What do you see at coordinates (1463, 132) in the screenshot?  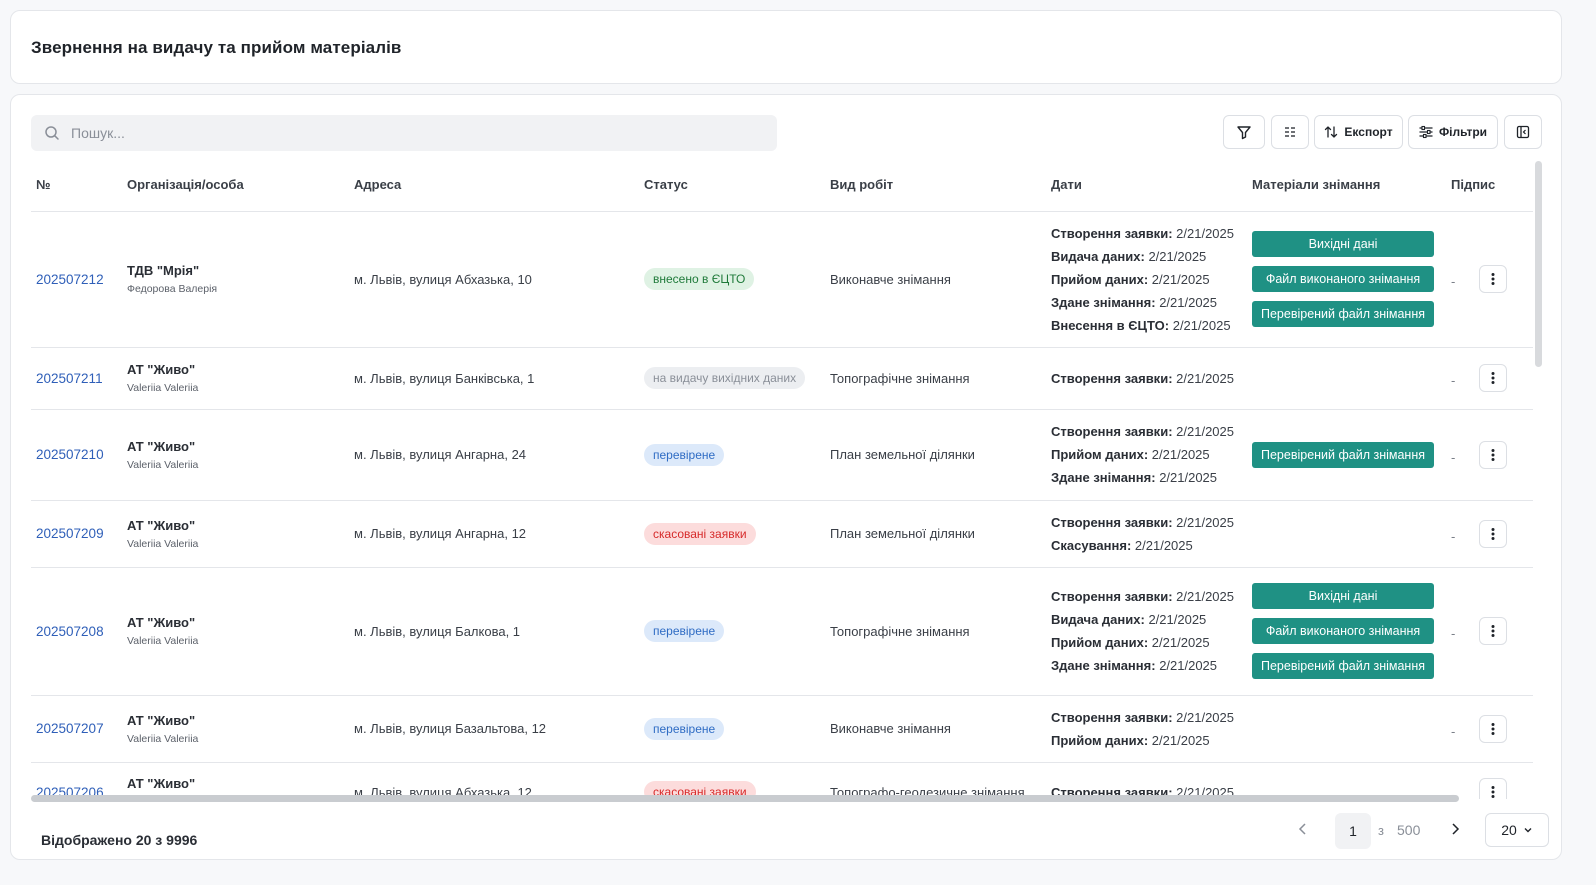 I see `filters-label: Фільтри` at bounding box center [1463, 132].